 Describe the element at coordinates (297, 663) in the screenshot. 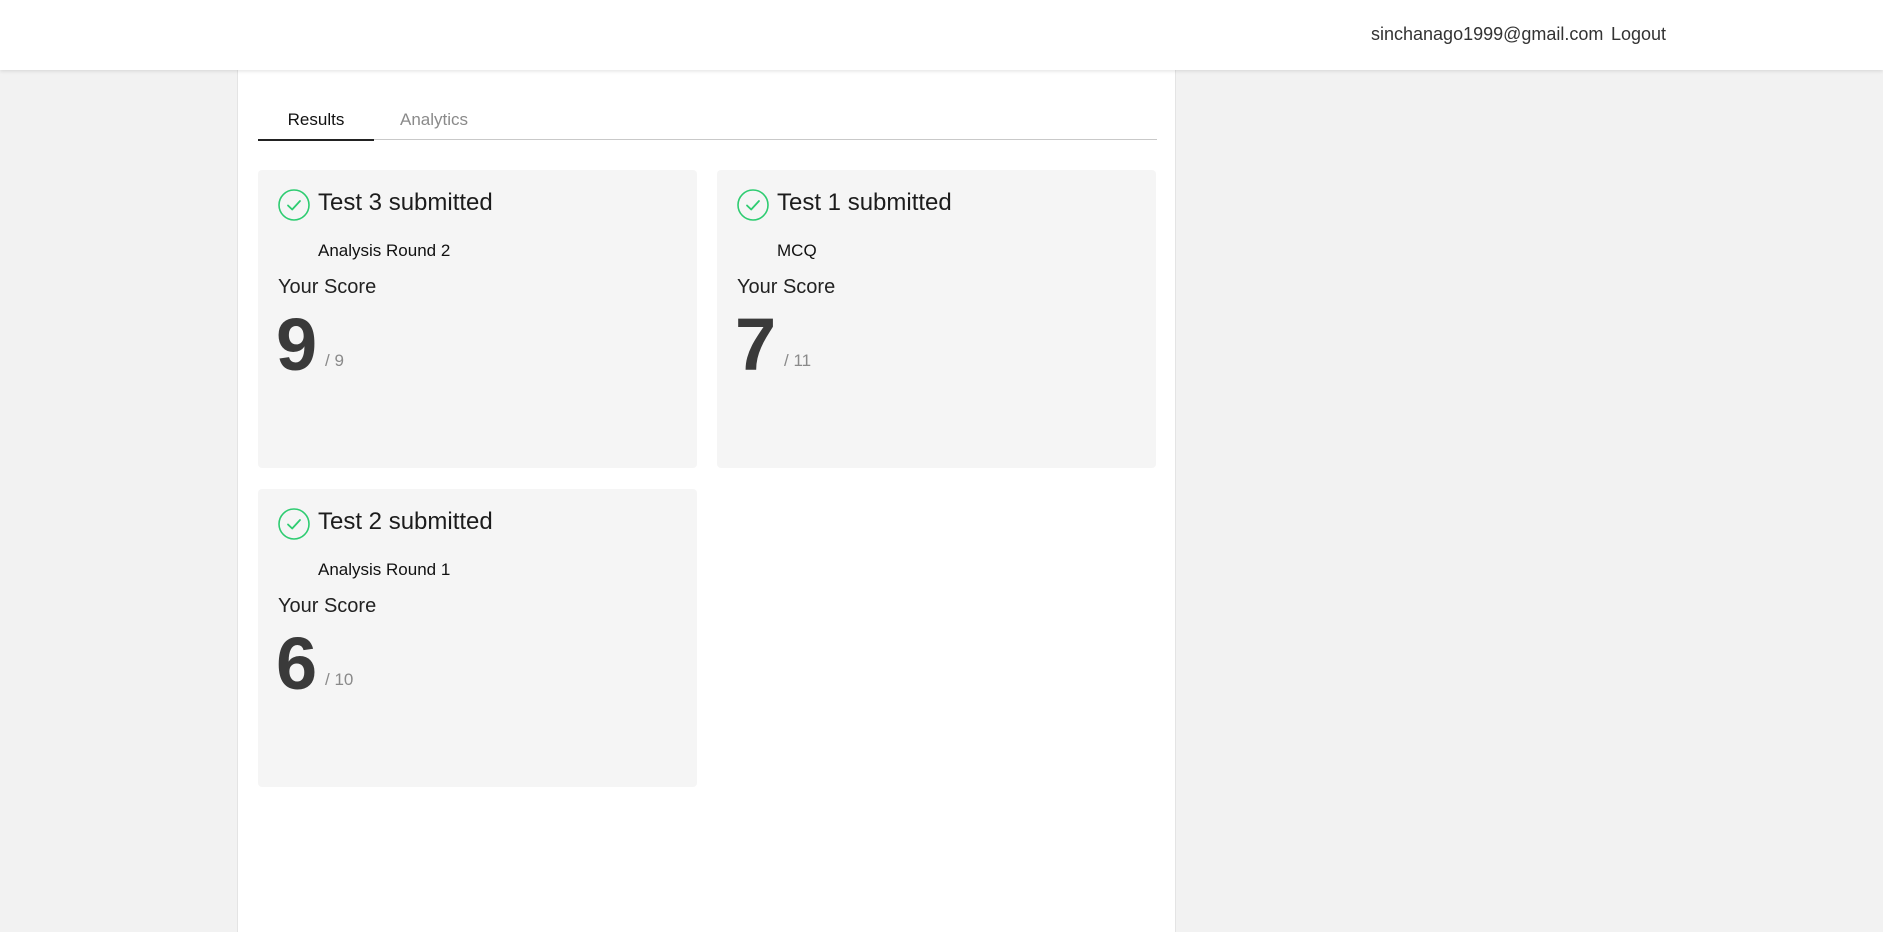

I see `score-value: 6` at that location.